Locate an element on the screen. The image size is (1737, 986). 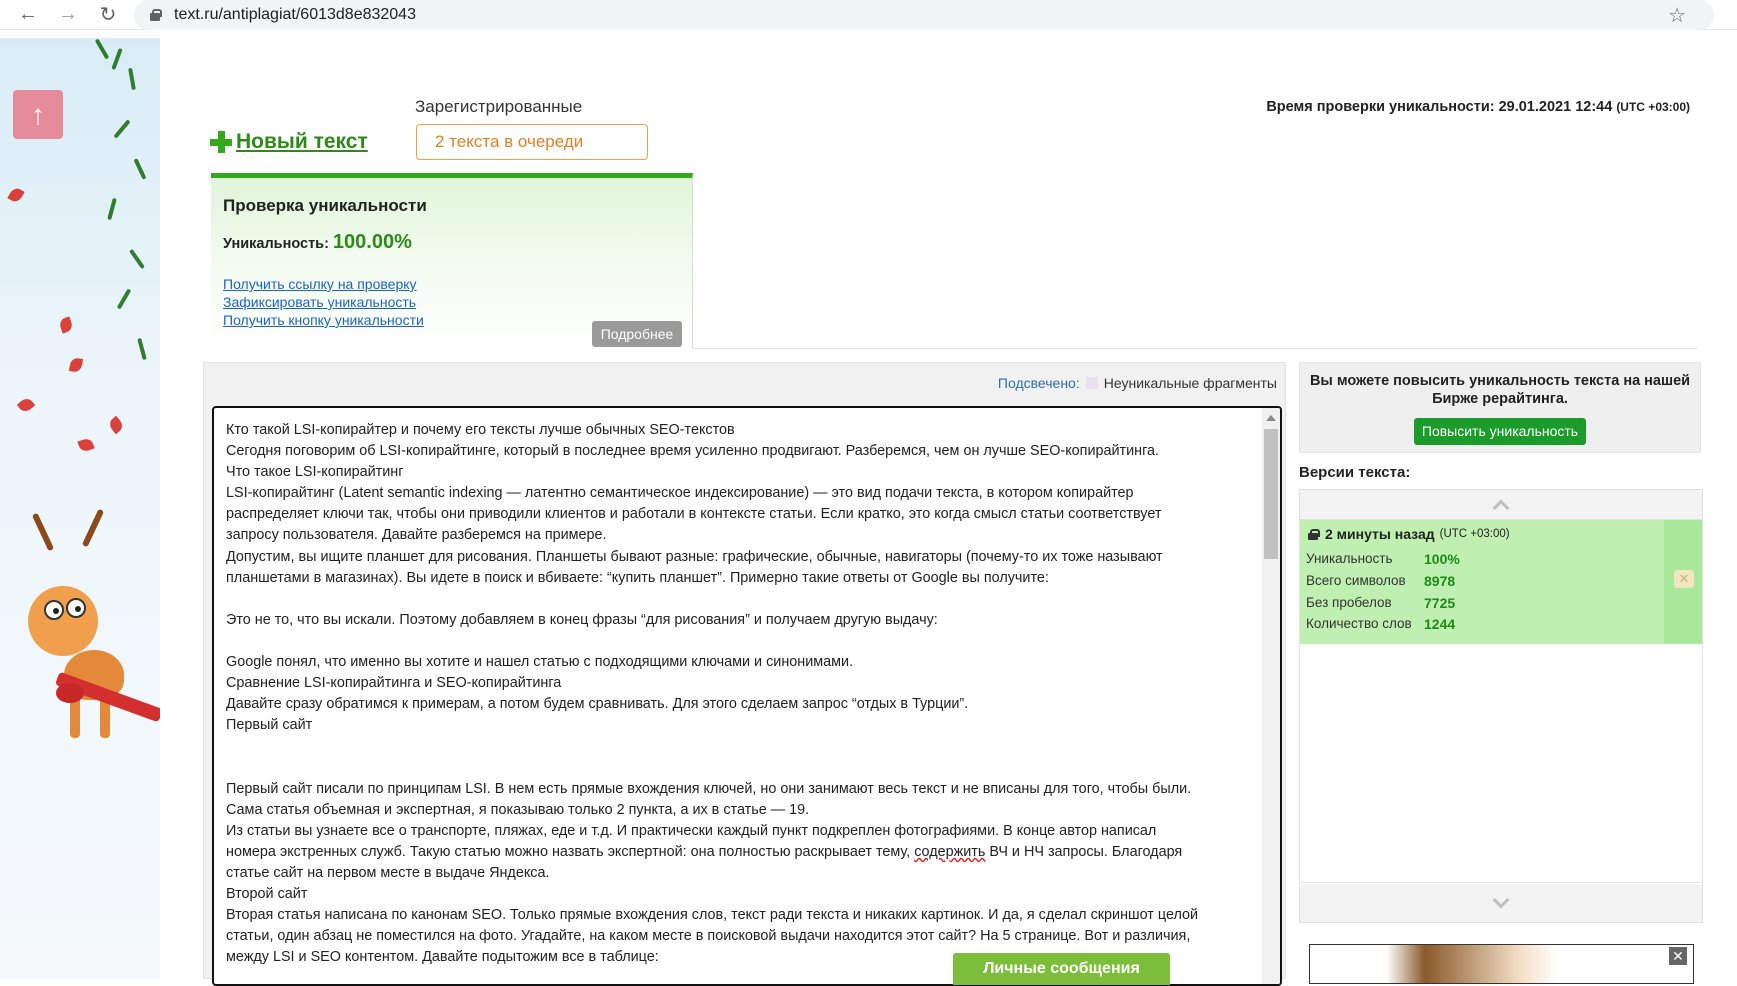
chevron-down-icon is located at coordinates (1501, 899).